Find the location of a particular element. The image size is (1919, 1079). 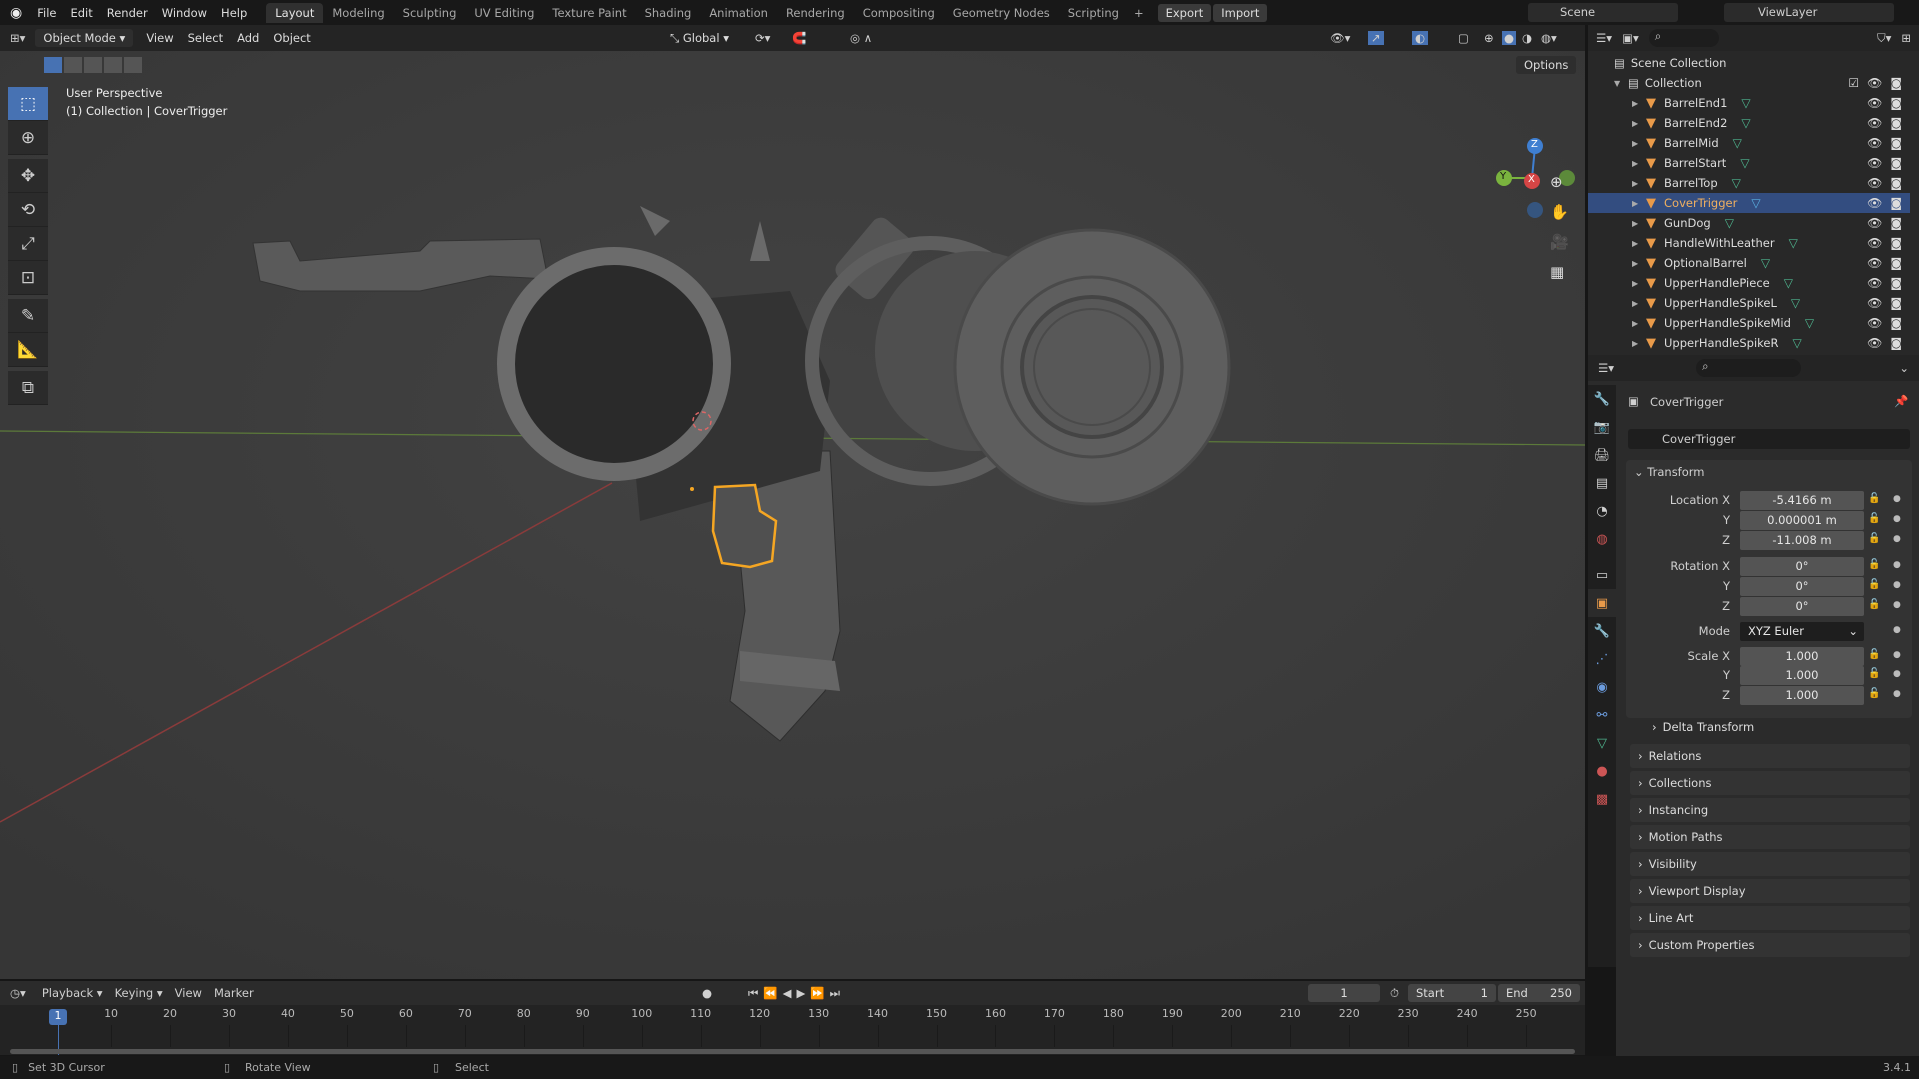

transform-tool-icon: ⊡ is located at coordinates (28, 278).